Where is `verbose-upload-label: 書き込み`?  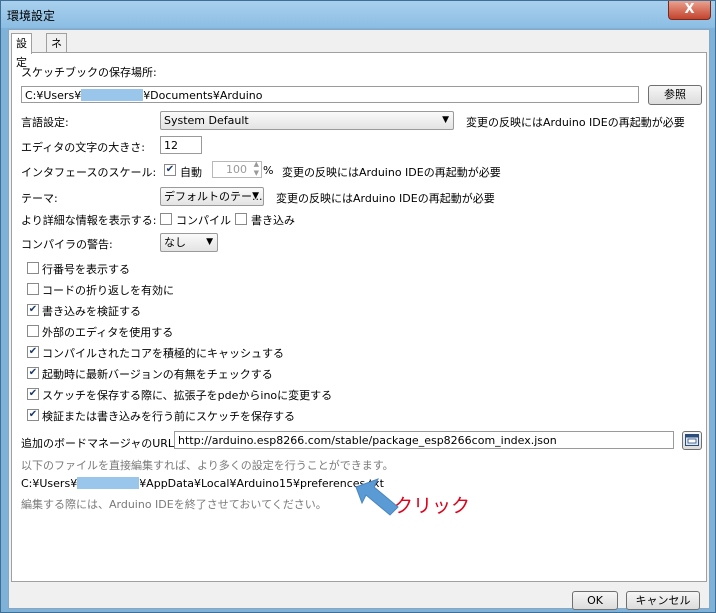
verbose-upload-label: 書き込み is located at coordinates (273, 220).